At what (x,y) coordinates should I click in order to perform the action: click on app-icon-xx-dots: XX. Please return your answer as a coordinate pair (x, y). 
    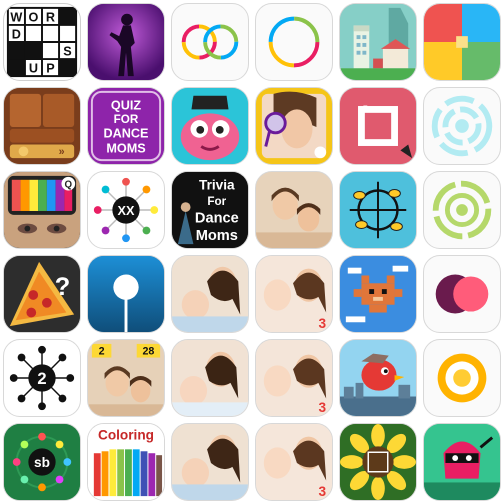
    Looking at the image, I should click on (126, 210).